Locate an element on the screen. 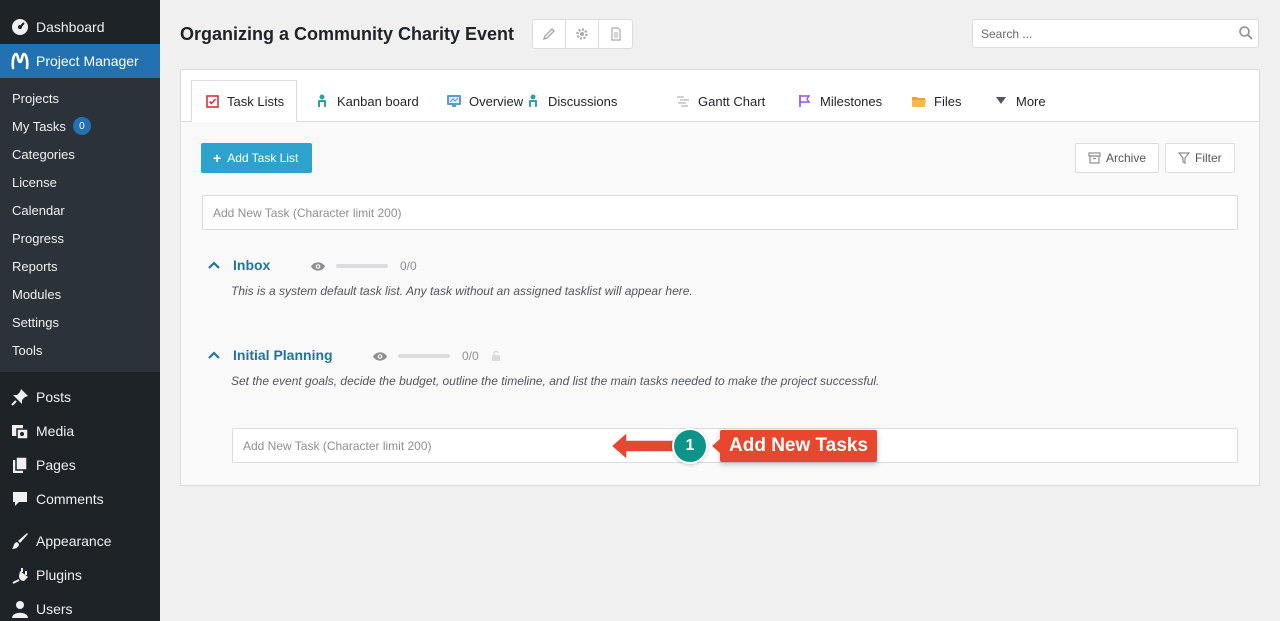 The height and width of the screenshot is (621, 1280). menu-posts-label: Posts is located at coordinates (54, 397).